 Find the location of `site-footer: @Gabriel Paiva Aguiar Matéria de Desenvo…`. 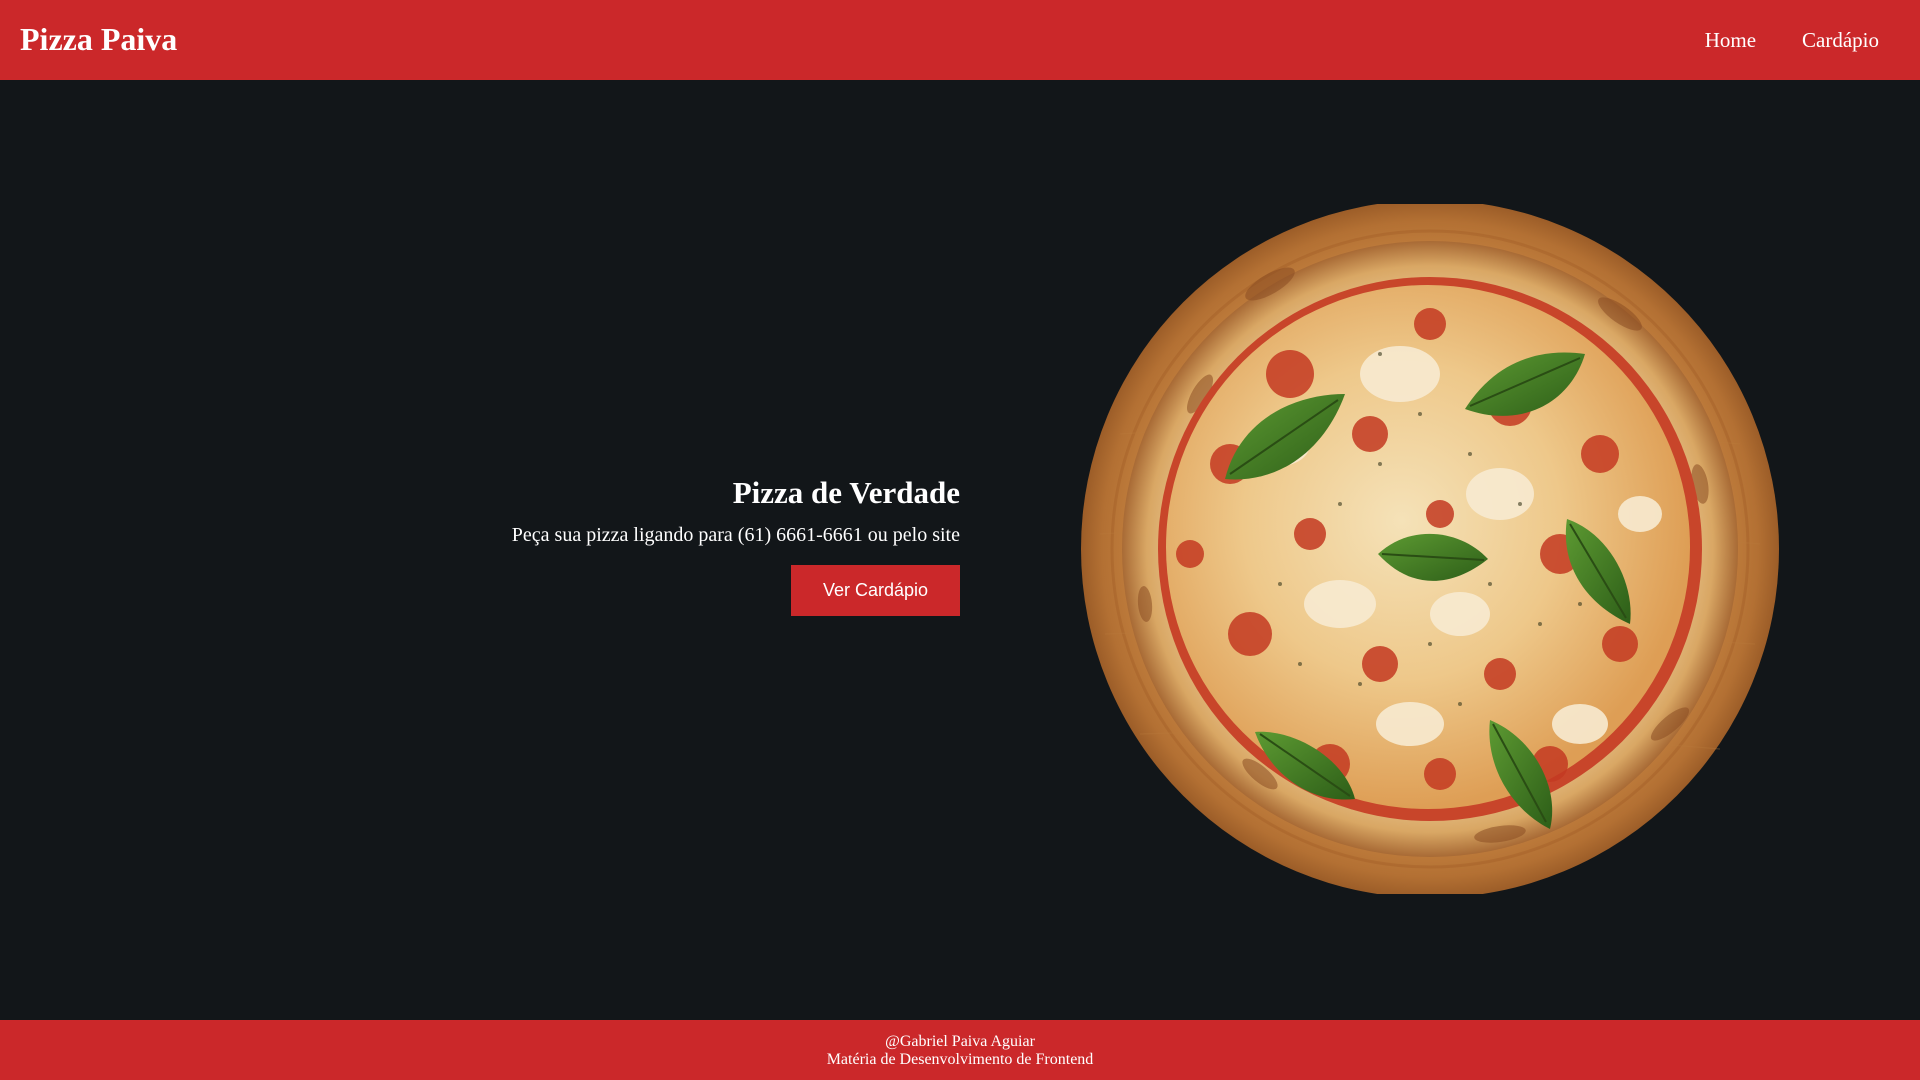

site-footer: @Gabriel Paiva Aguiar Matéria de Desenvo… is located at coordinates (960, 1050).